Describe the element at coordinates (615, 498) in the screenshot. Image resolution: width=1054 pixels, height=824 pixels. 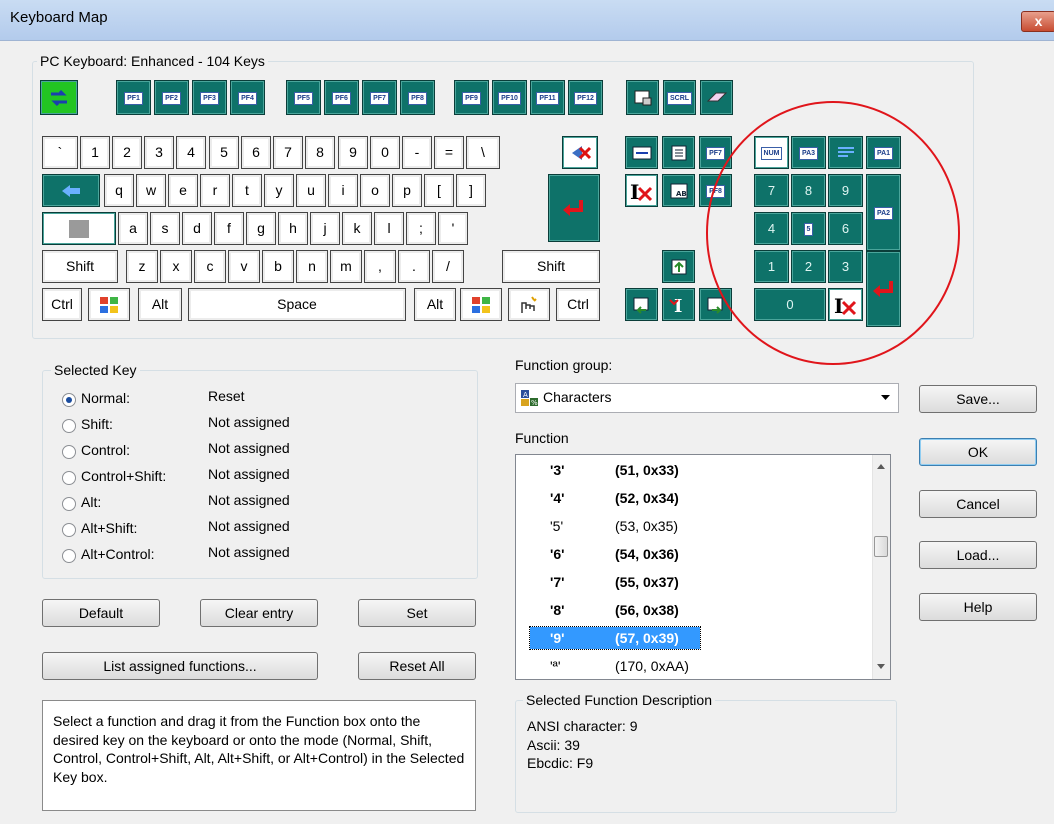
I see `function-item: '4' (52, 0x34)` at that location.